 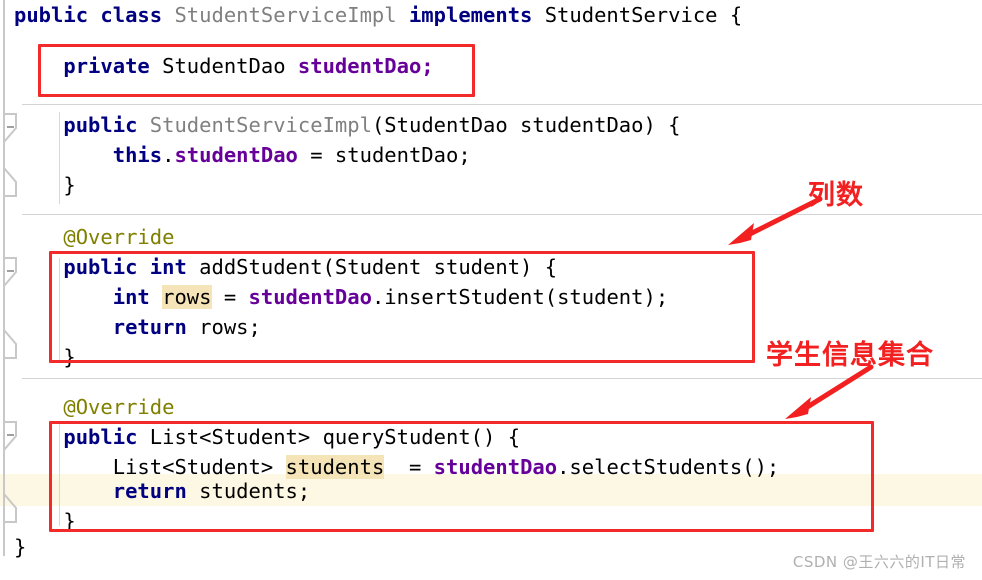 I want to click on code-line-4: this.studentDao = studentDao;, so click(x=498, y=155).